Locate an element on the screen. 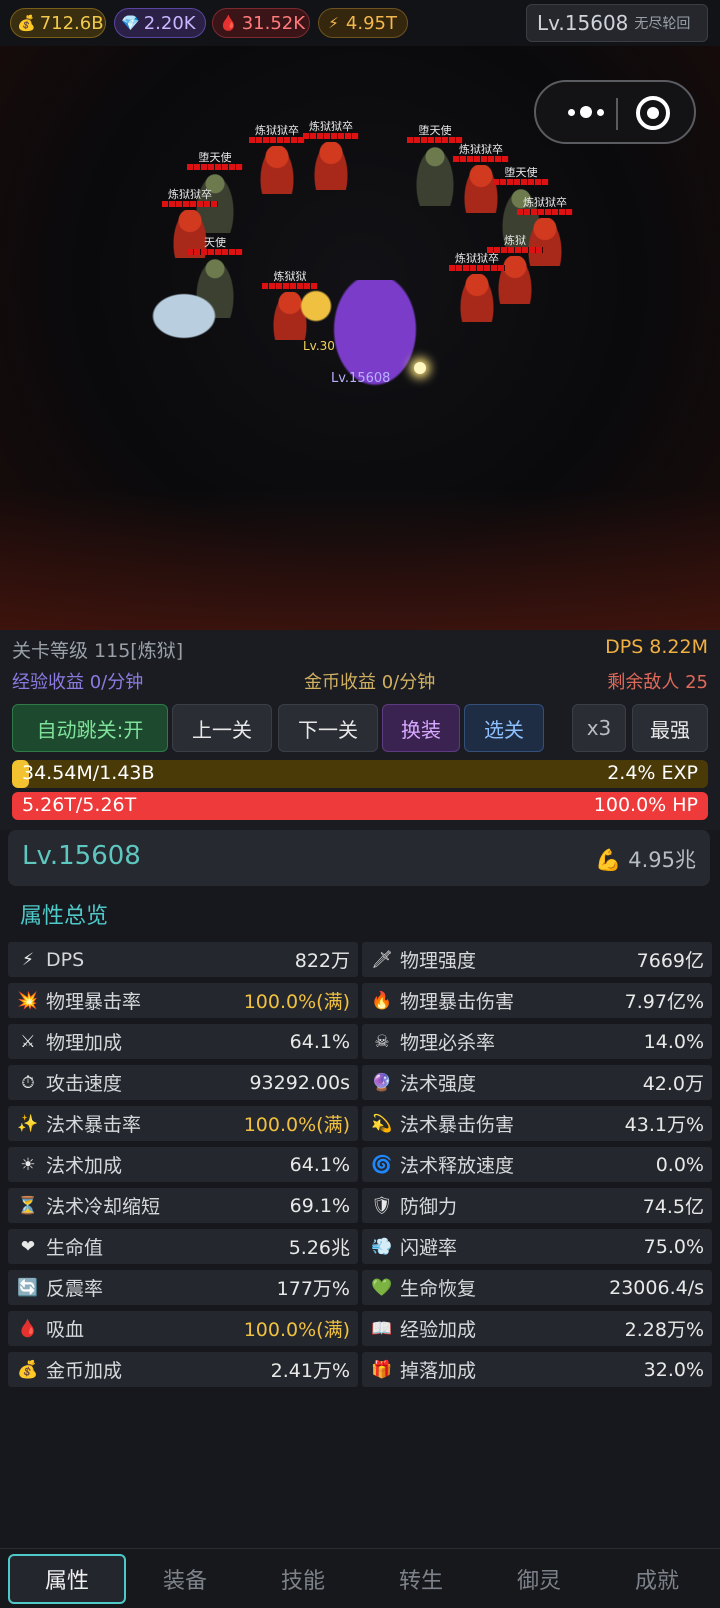  stat-row: ⚡ DPS 822万 is located at coordinates (183, 959).